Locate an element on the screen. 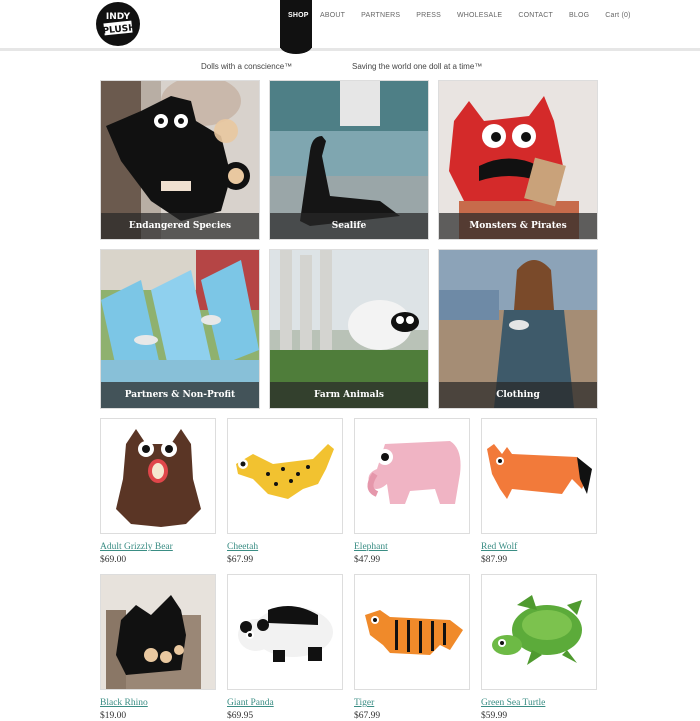 This screenshot has width=700, height=721. nav-shop: SHOP is located at coordinates (296, 27).